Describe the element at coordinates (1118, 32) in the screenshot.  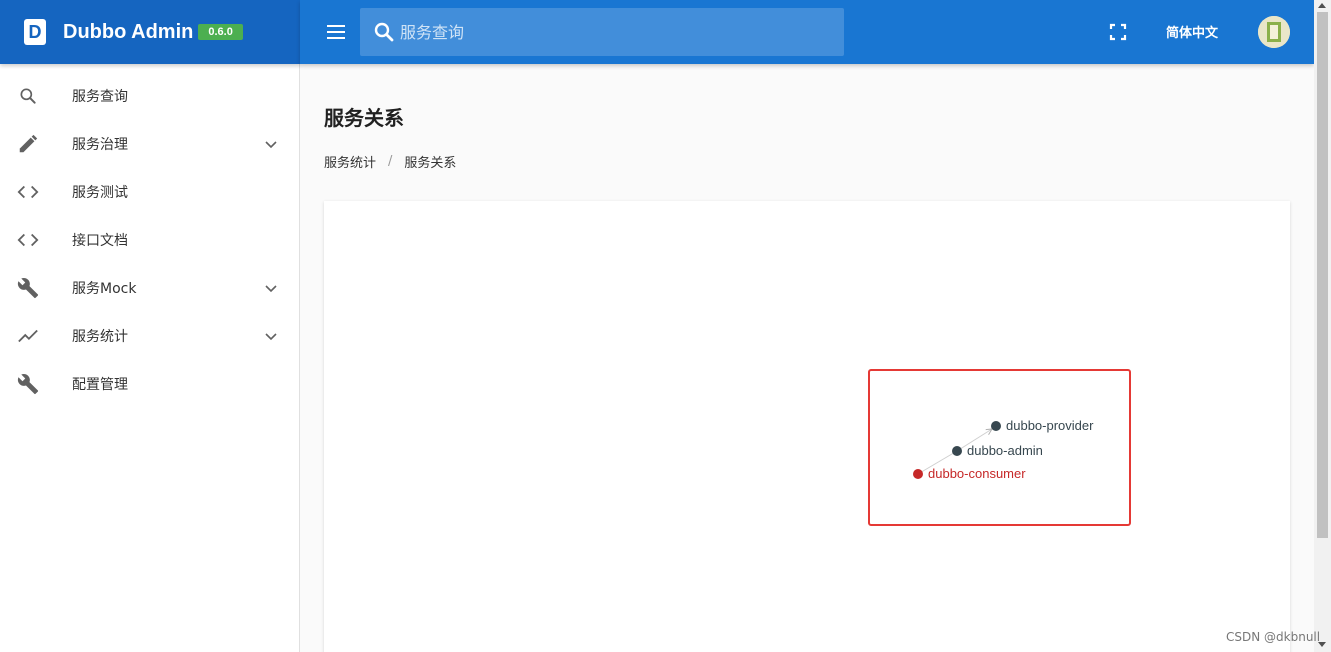
I see `fullscreen-icon` at that location.